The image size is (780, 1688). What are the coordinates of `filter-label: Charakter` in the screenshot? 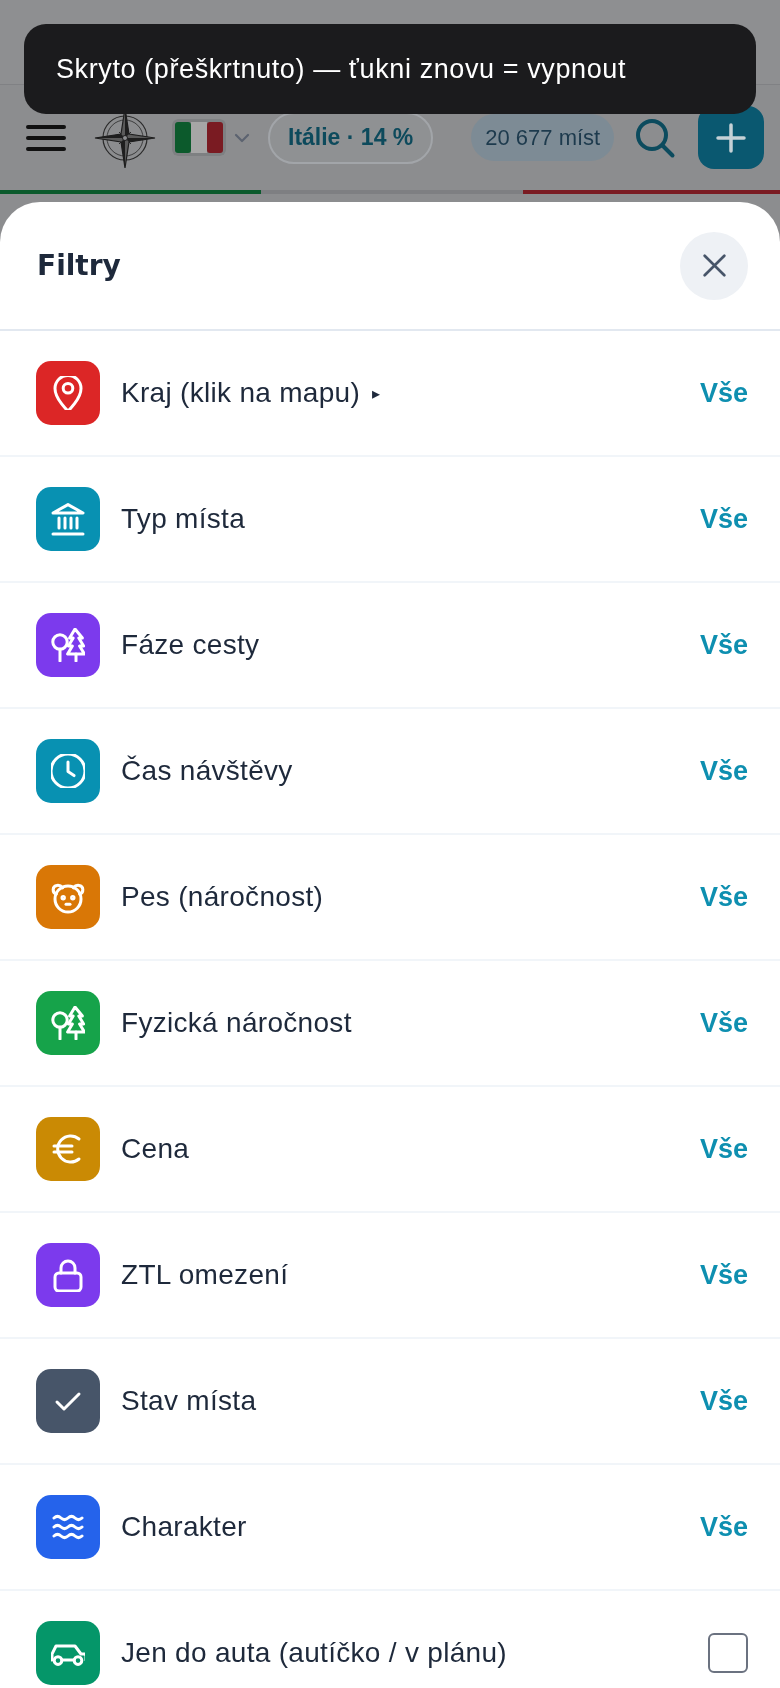 It's located at (184, 1527).